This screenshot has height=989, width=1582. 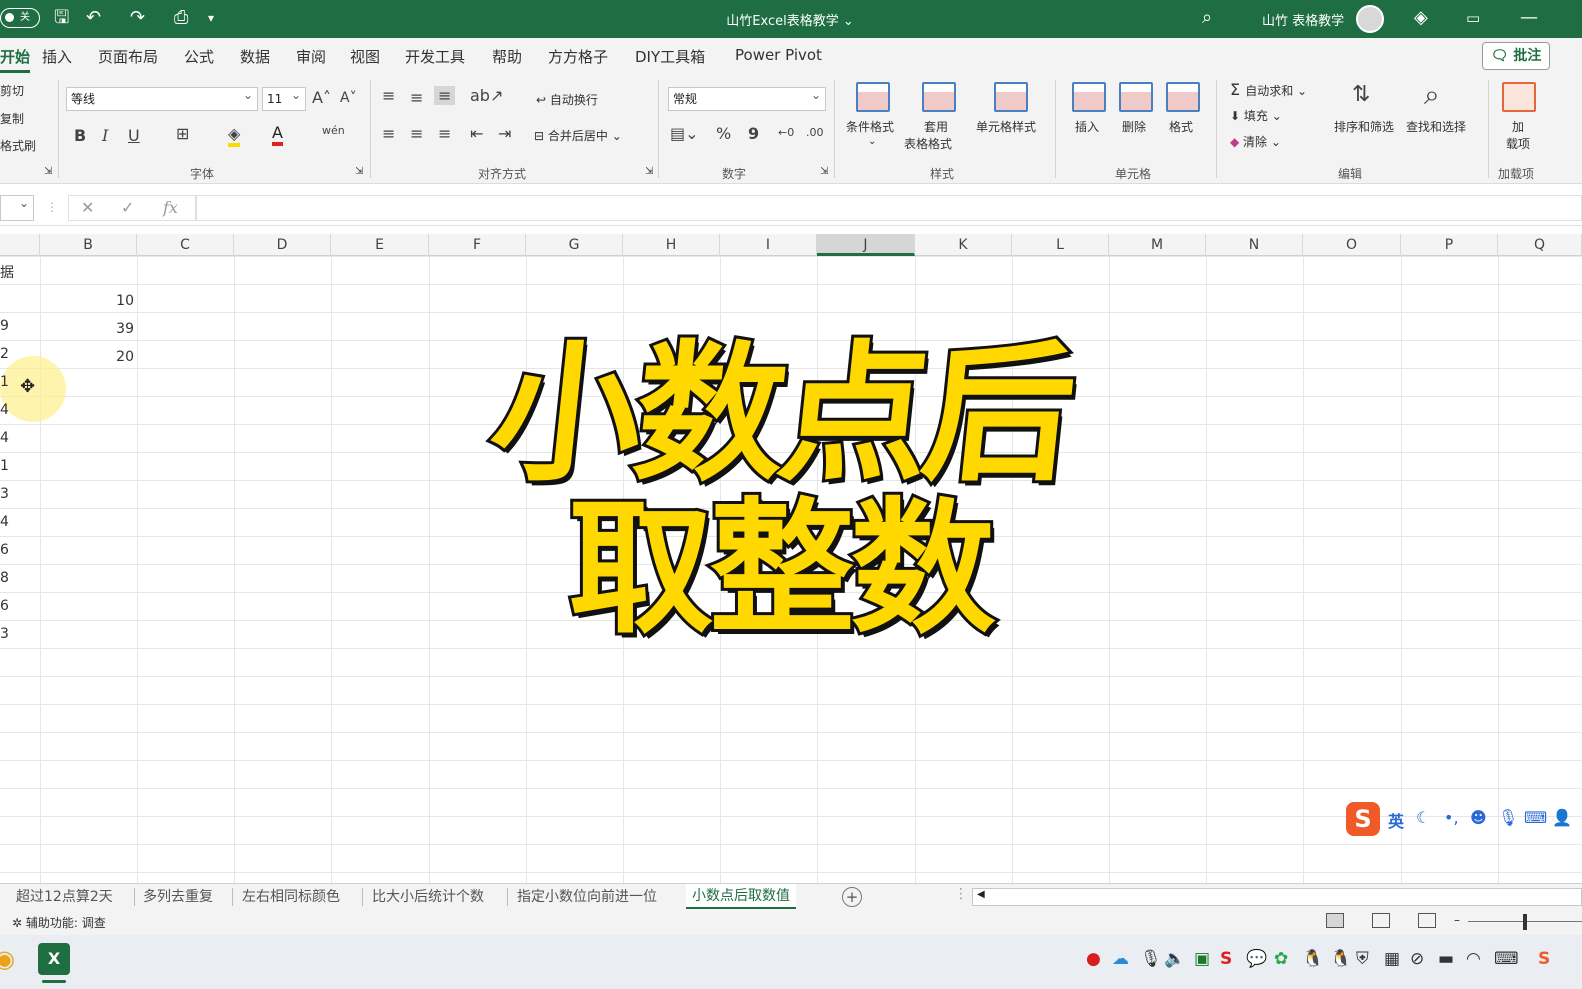 What do you see at coordinates (574, 245) in the screenshot?
I see `column-header-g: G` at bounding box center [574, 245].